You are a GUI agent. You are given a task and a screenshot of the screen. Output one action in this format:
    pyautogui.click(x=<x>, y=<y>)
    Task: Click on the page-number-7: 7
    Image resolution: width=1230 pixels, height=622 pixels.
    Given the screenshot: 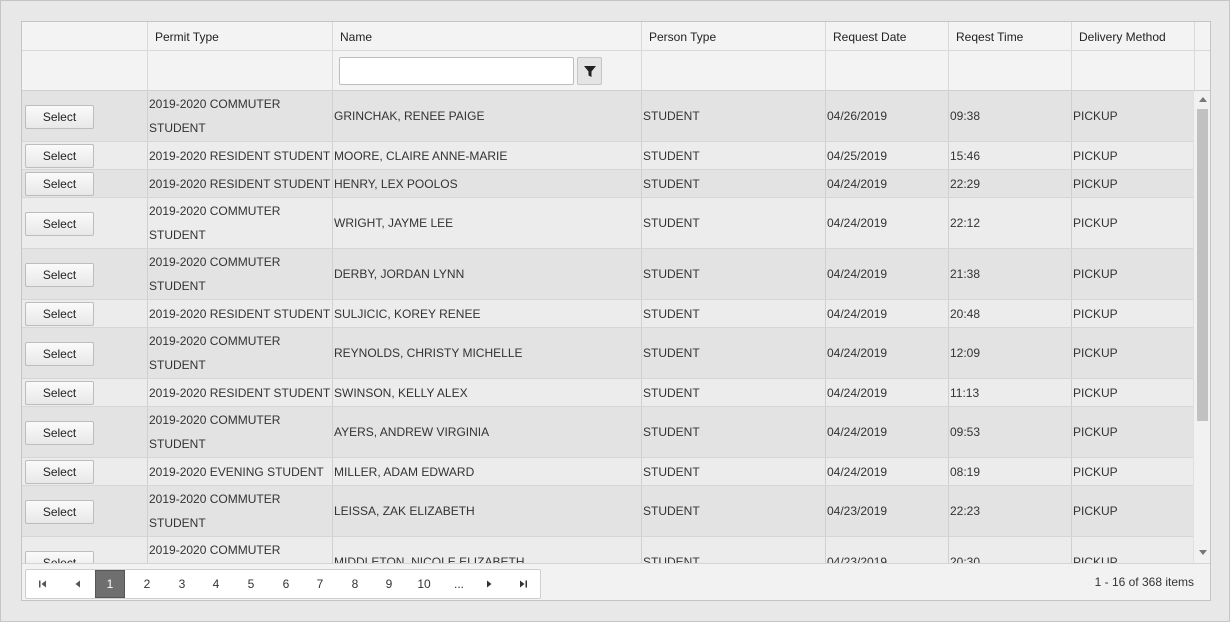 What is the action you would take?
    pyautogui.click(x=320, y=584)
    